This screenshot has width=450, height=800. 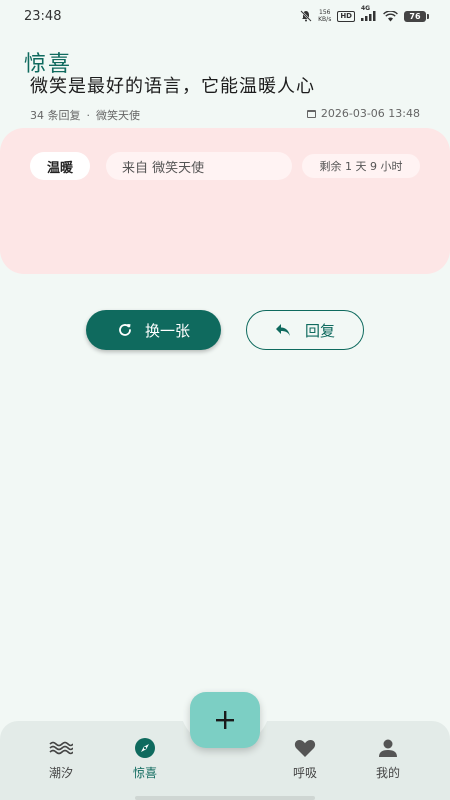 I want to click on waves-icon, so click(x=61, y=748).